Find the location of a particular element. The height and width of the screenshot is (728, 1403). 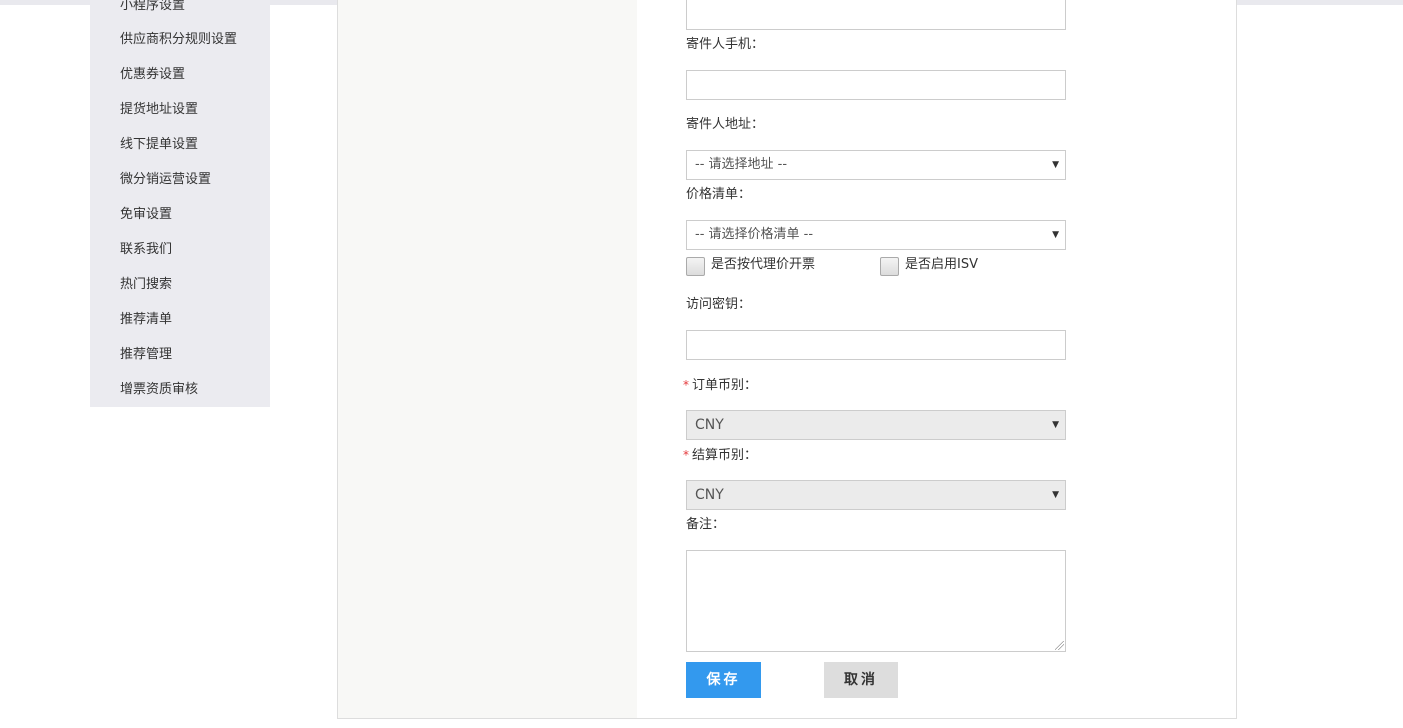

sender-address-select-value: -- 请选择地址 -- is located at coordinates (741, 164).